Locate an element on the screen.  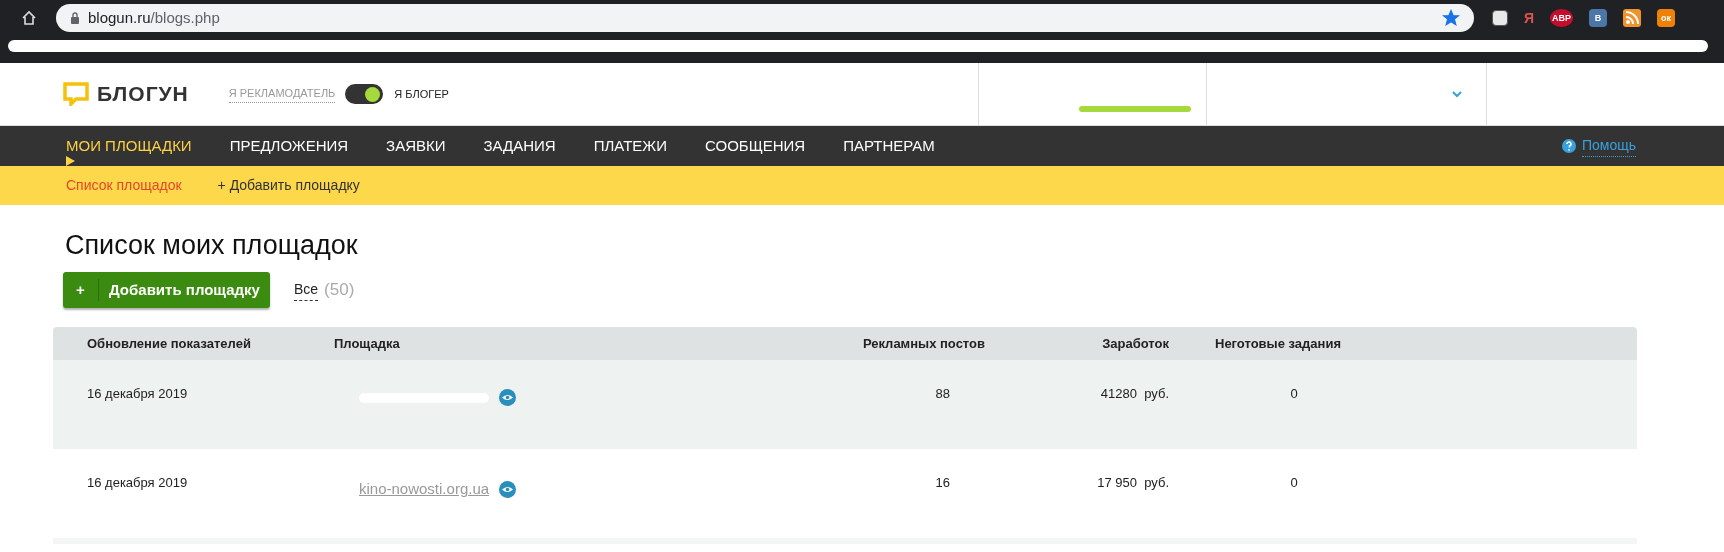
column-header: Заработок is located at coordinates (1135, 343).